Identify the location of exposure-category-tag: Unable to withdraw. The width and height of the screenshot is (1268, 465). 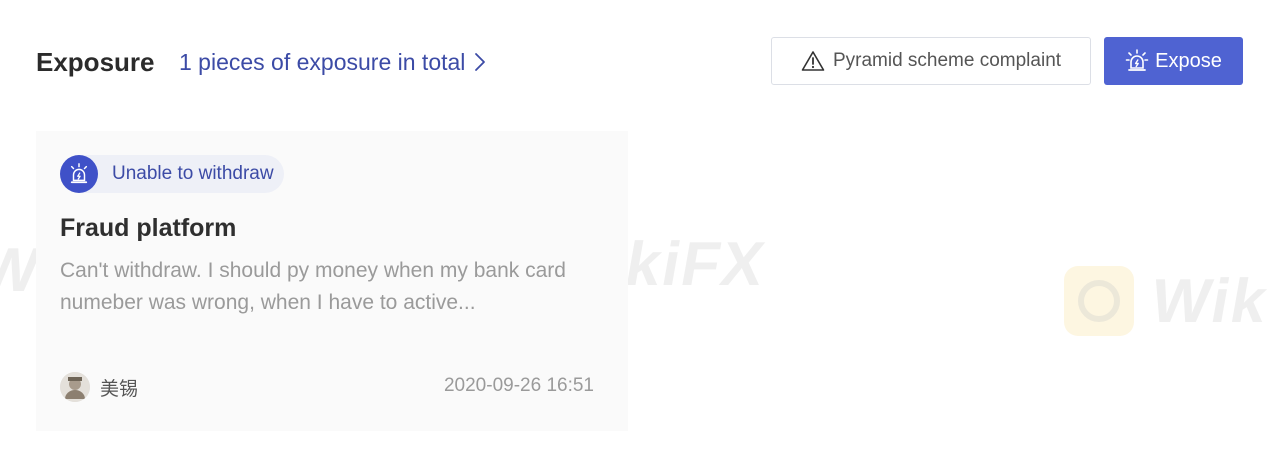
(172, 174).